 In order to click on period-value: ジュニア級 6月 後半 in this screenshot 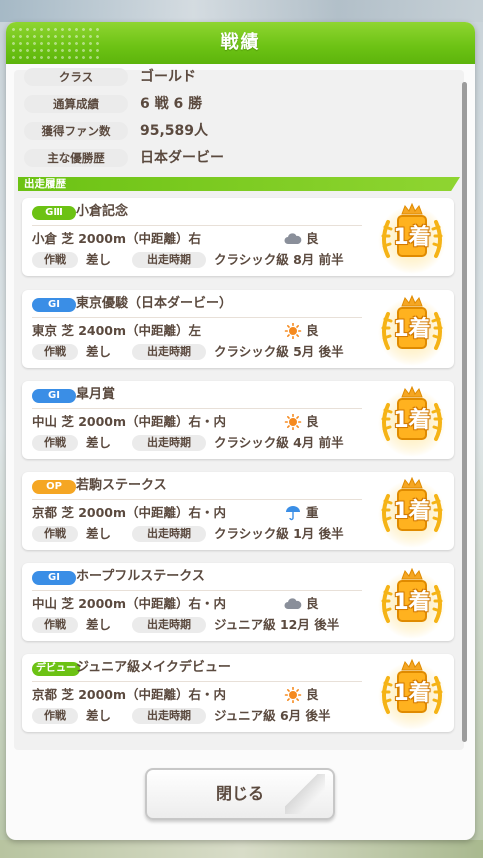, I will do `click(272, 715)`.